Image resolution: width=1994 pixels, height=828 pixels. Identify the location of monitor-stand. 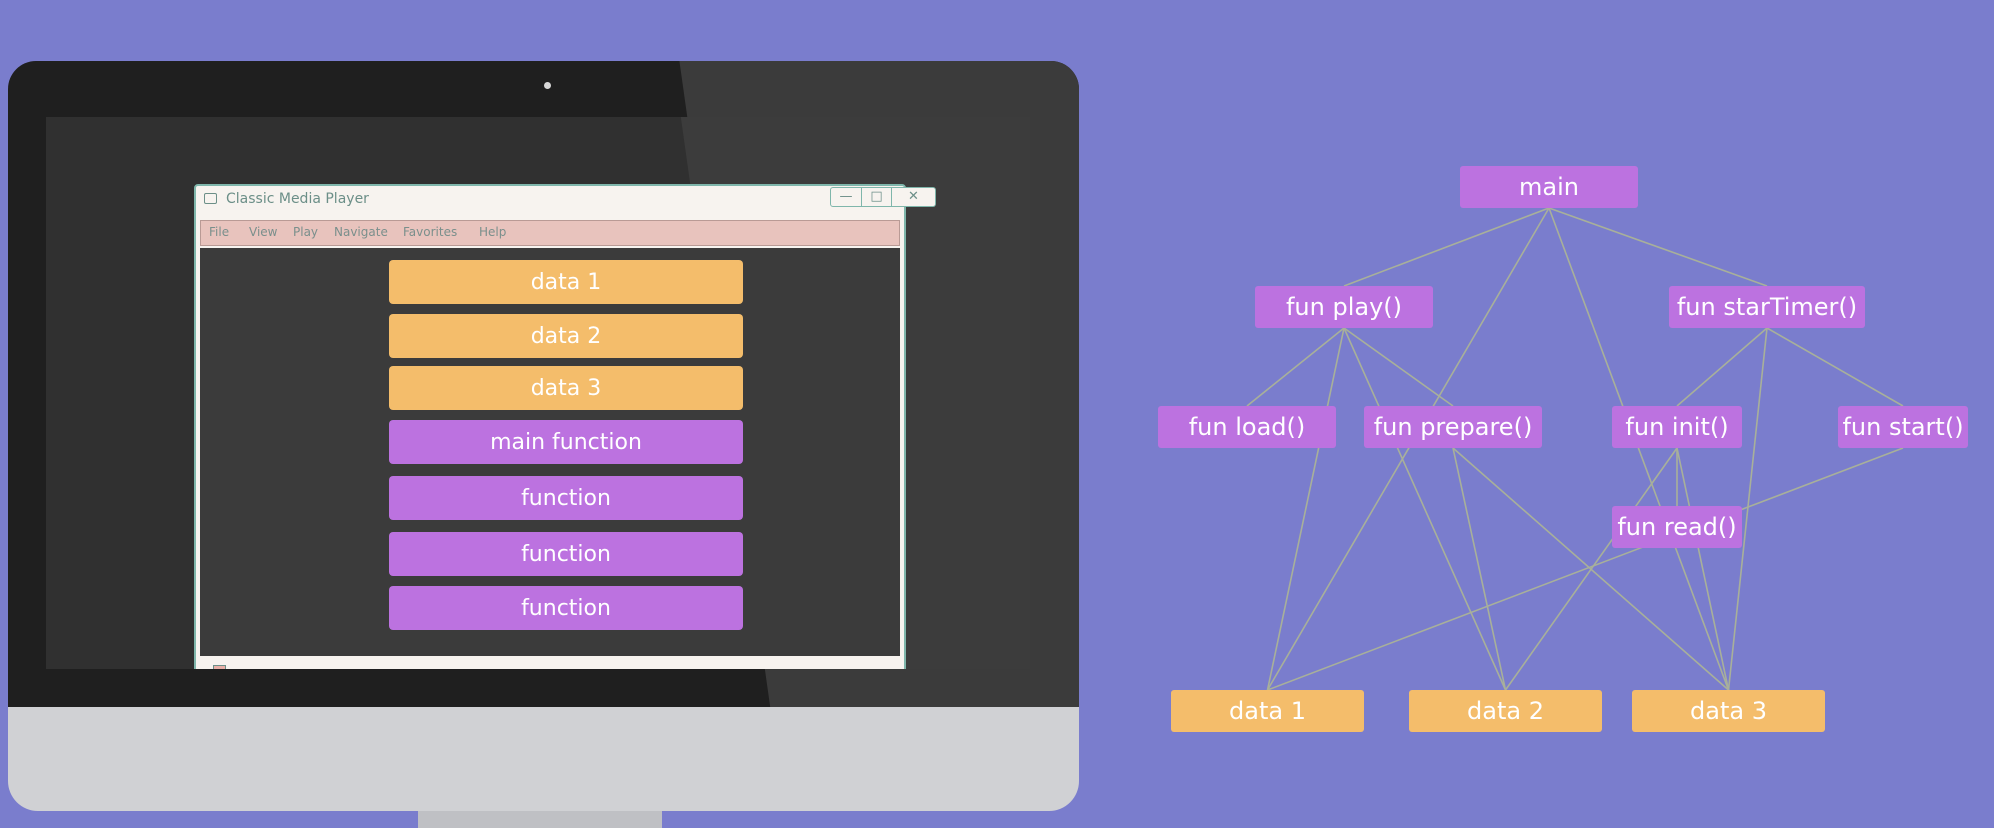
(540, 819).